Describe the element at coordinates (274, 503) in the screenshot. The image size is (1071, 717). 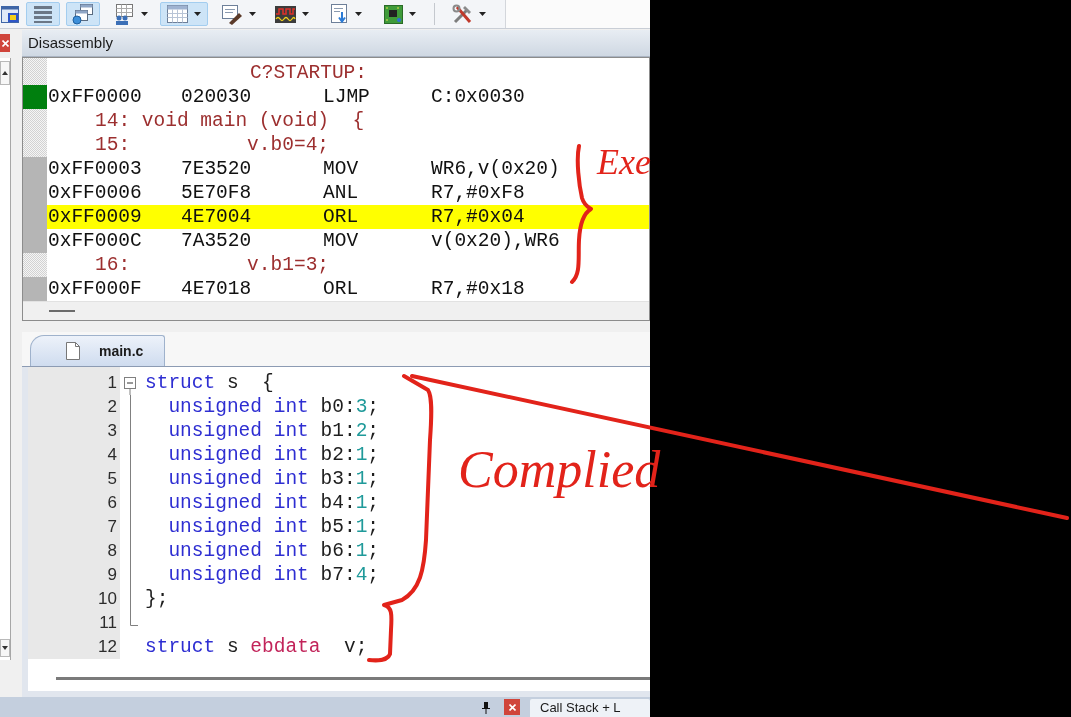
I see `code-line: unsigned int b4:1;` at that location.